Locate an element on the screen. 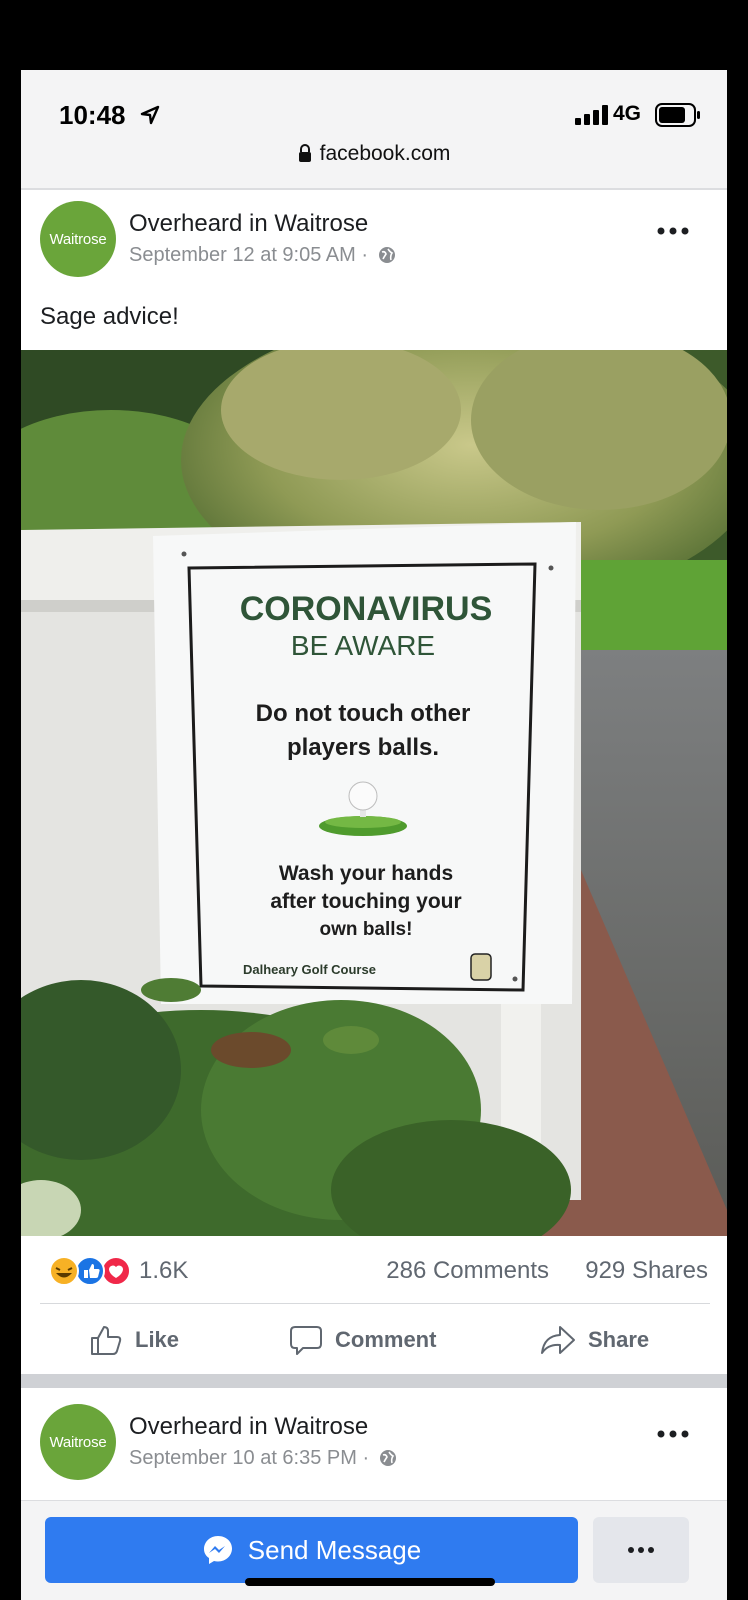 Image resolution: width=748 pixels, height=1600 pixels. next-post-page-name: Overheard in Waitrose is located at coordinates (248, 1427).